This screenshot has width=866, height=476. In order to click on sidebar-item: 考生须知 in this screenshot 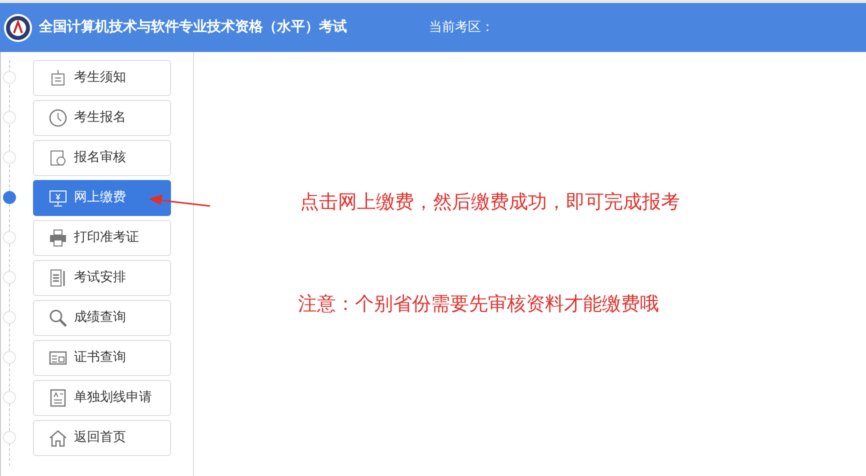, I will do `click(102, 78)`.